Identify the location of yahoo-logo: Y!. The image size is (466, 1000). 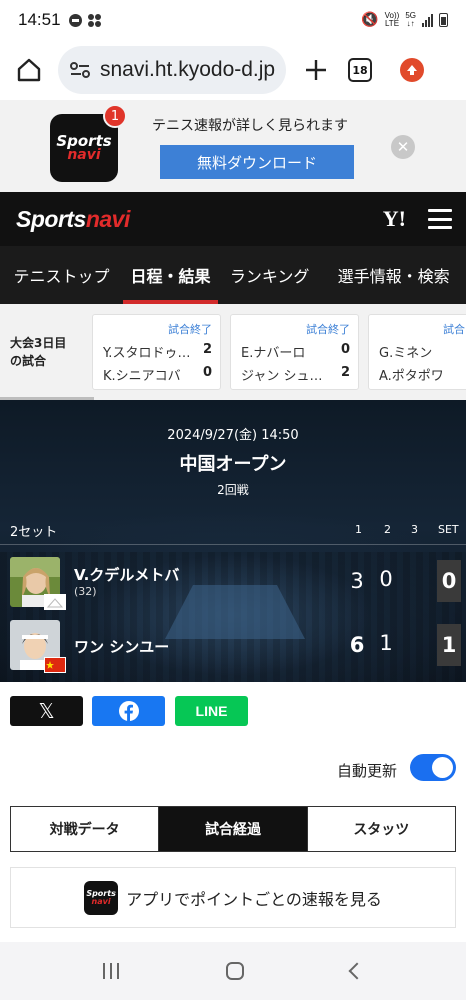
(394, 219).